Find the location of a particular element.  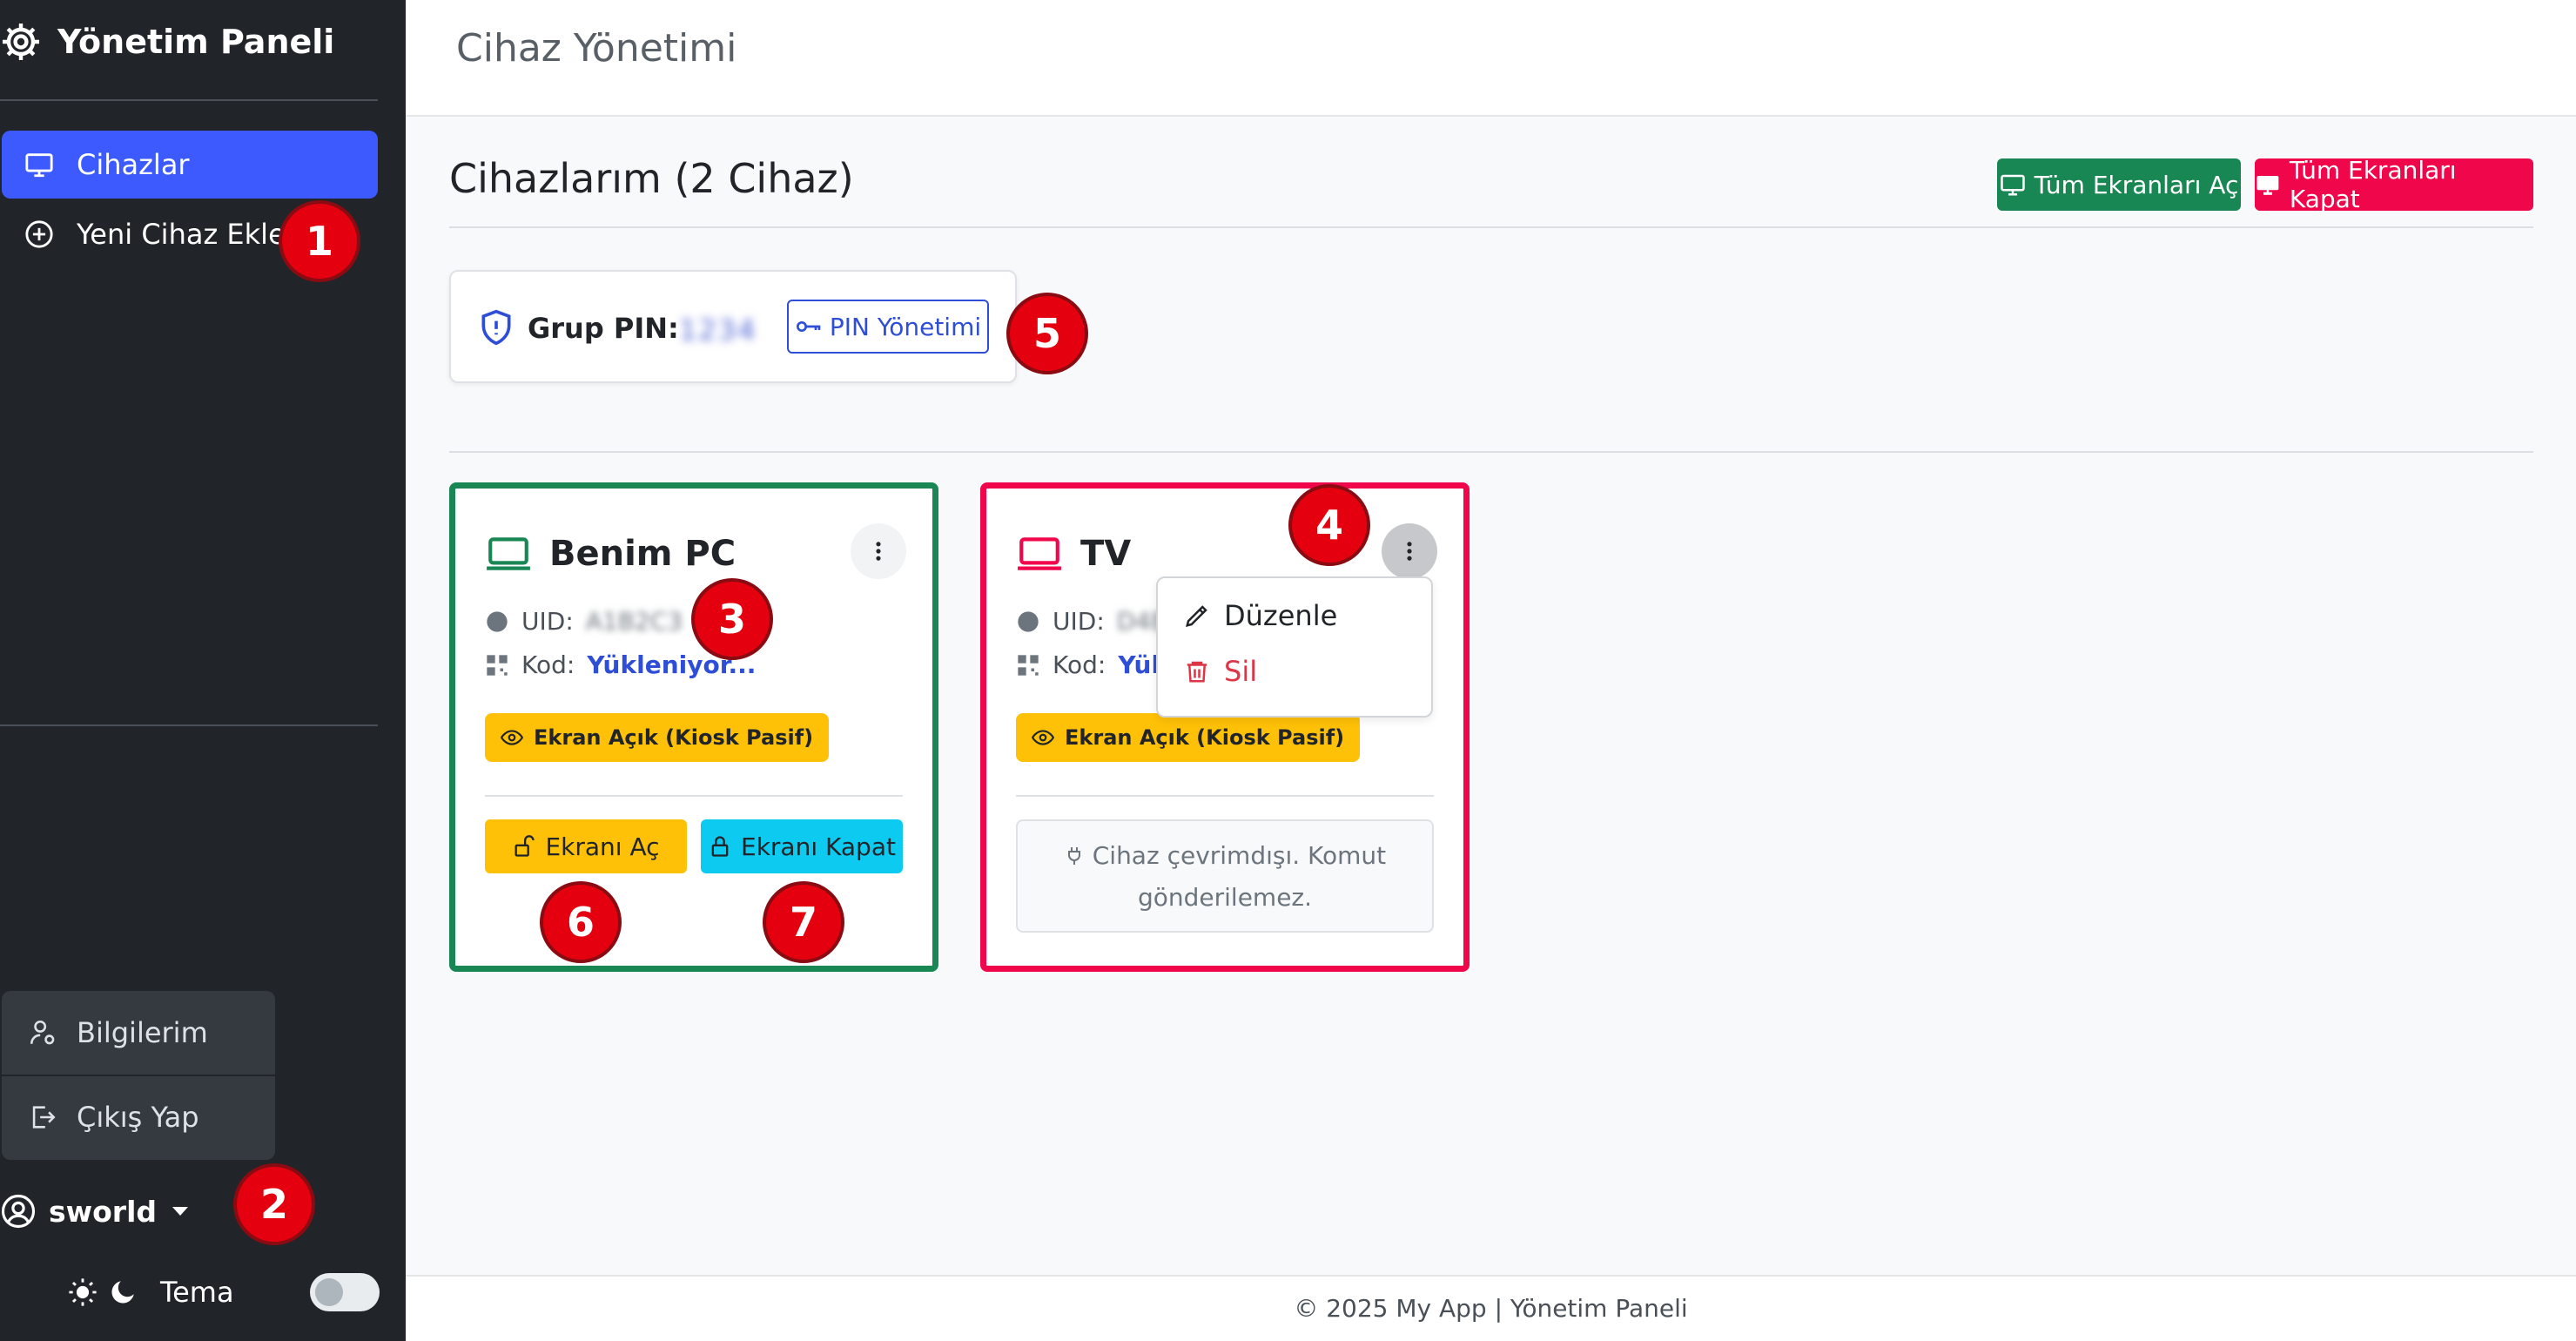

device-code: Kod: Yükl is located at coordinates (1096, 665).